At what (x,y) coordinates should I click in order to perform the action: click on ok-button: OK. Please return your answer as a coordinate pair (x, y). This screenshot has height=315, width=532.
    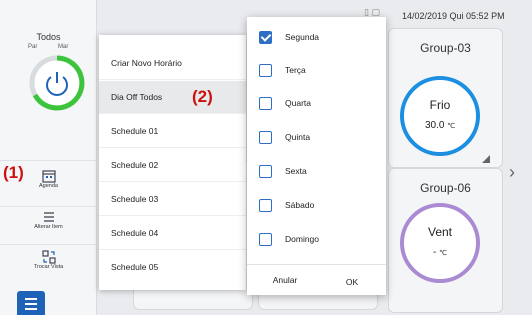
    Looking at the image, I should click on (352, 282).